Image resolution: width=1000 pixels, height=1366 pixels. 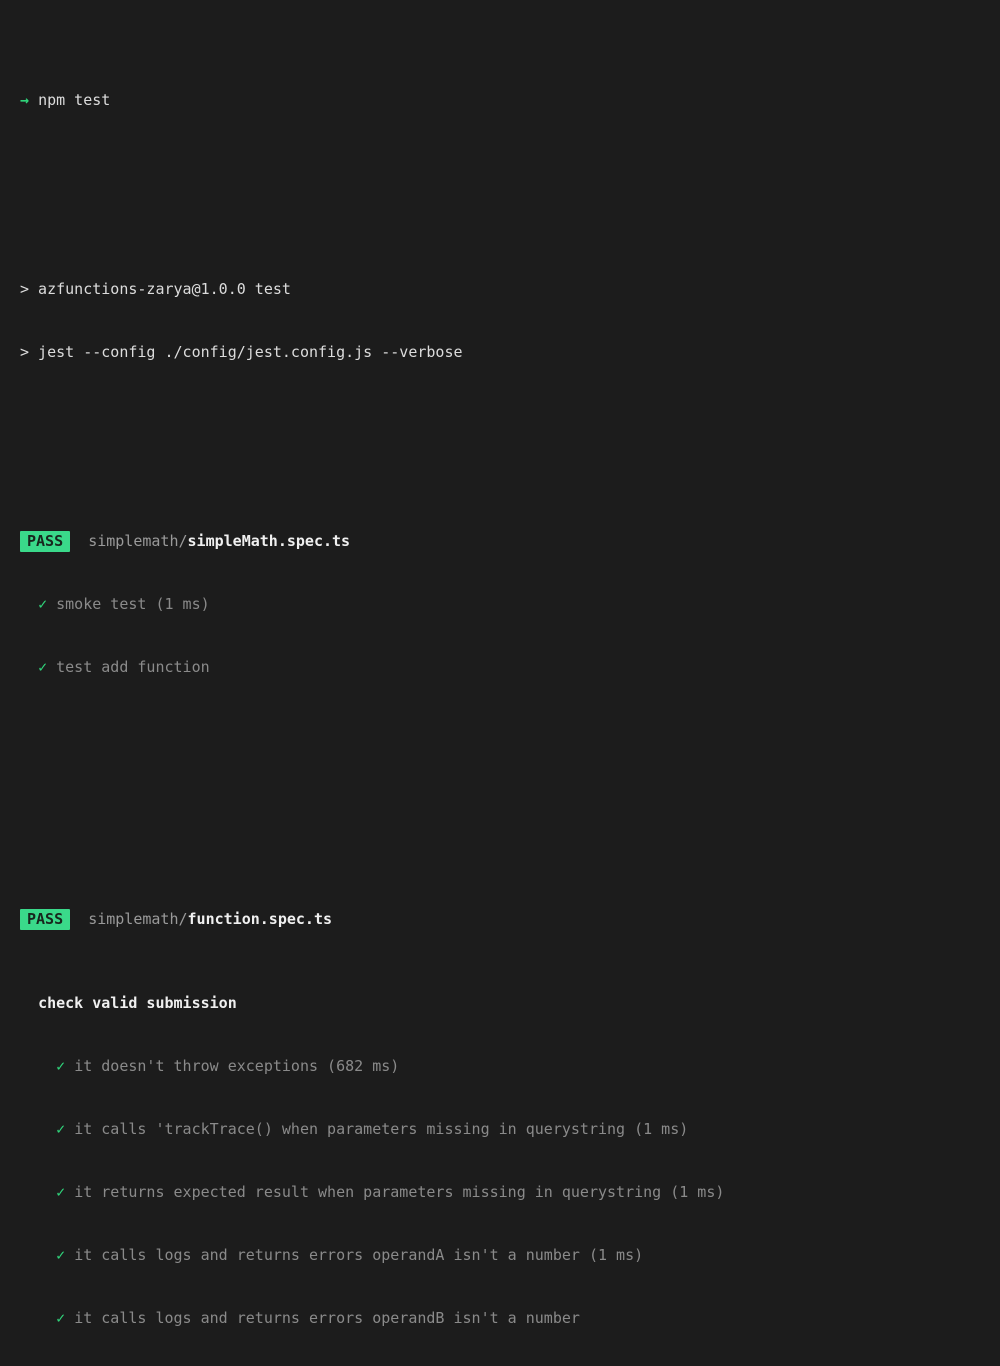 I want to click on suite-file: function.spec.ts, so click(x=260, y=919).